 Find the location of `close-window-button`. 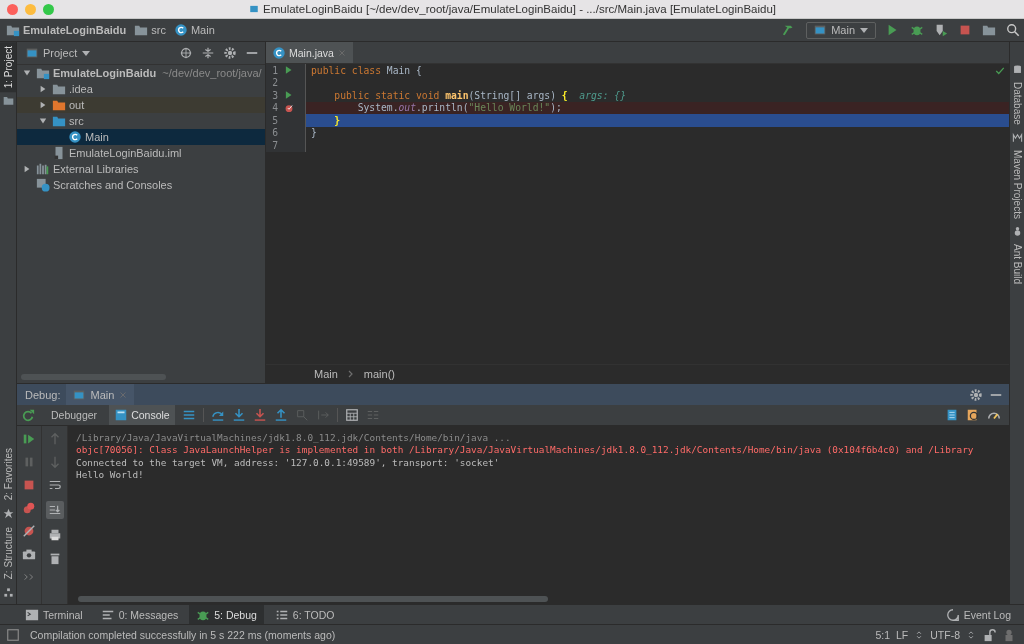

close-window-button is located at coordinates (12, 9).